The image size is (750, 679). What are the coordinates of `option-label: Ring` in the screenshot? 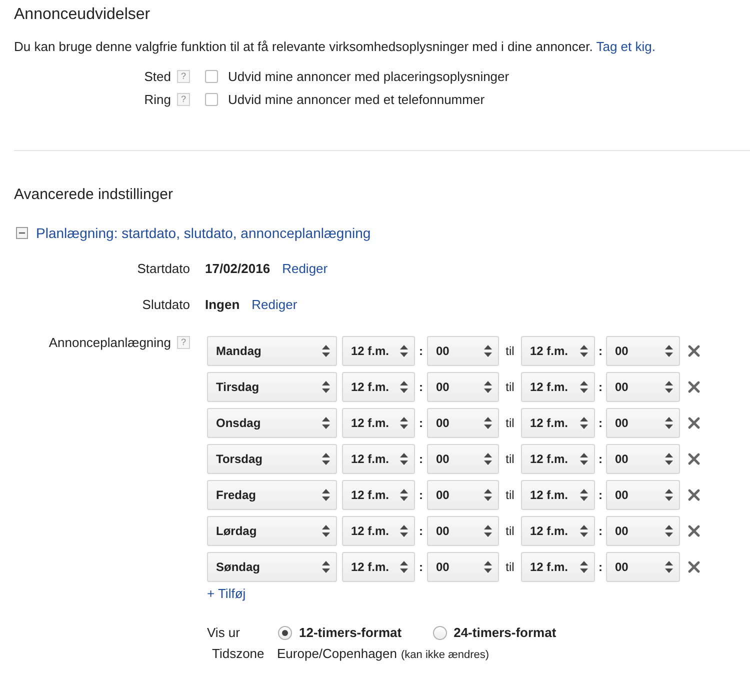 It's located at (157, 99).